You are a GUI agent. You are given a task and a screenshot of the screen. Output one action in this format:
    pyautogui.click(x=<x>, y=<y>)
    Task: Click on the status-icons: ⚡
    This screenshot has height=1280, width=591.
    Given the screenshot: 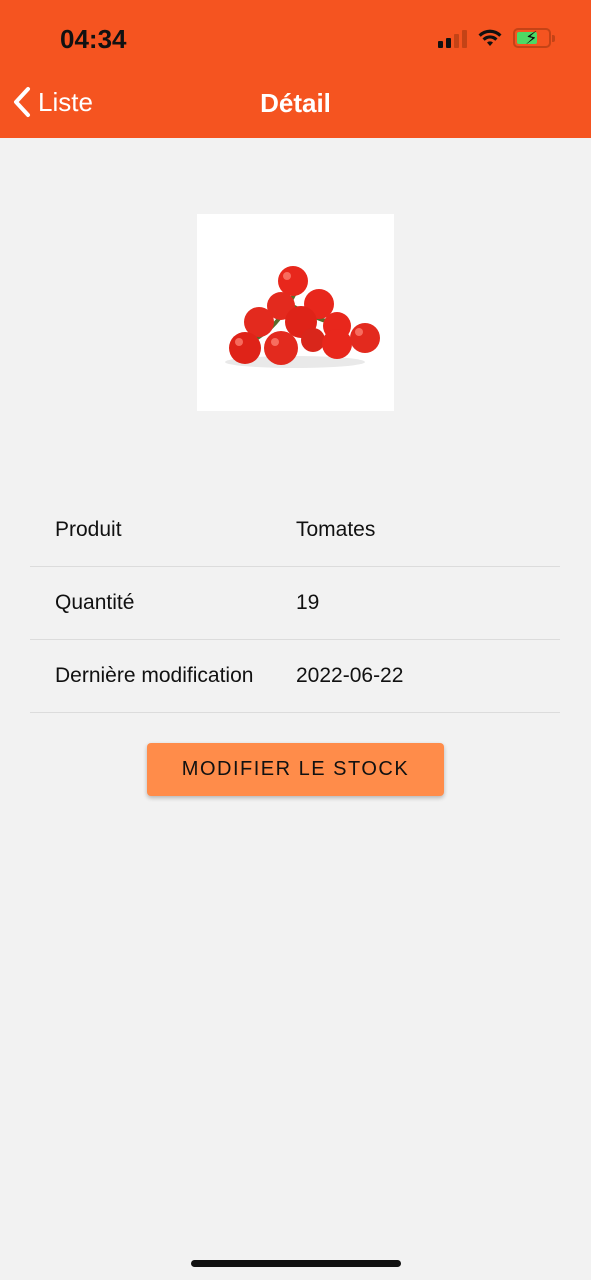 What is the action you would take?
    pyautogui.click(x=496, y=38)
    